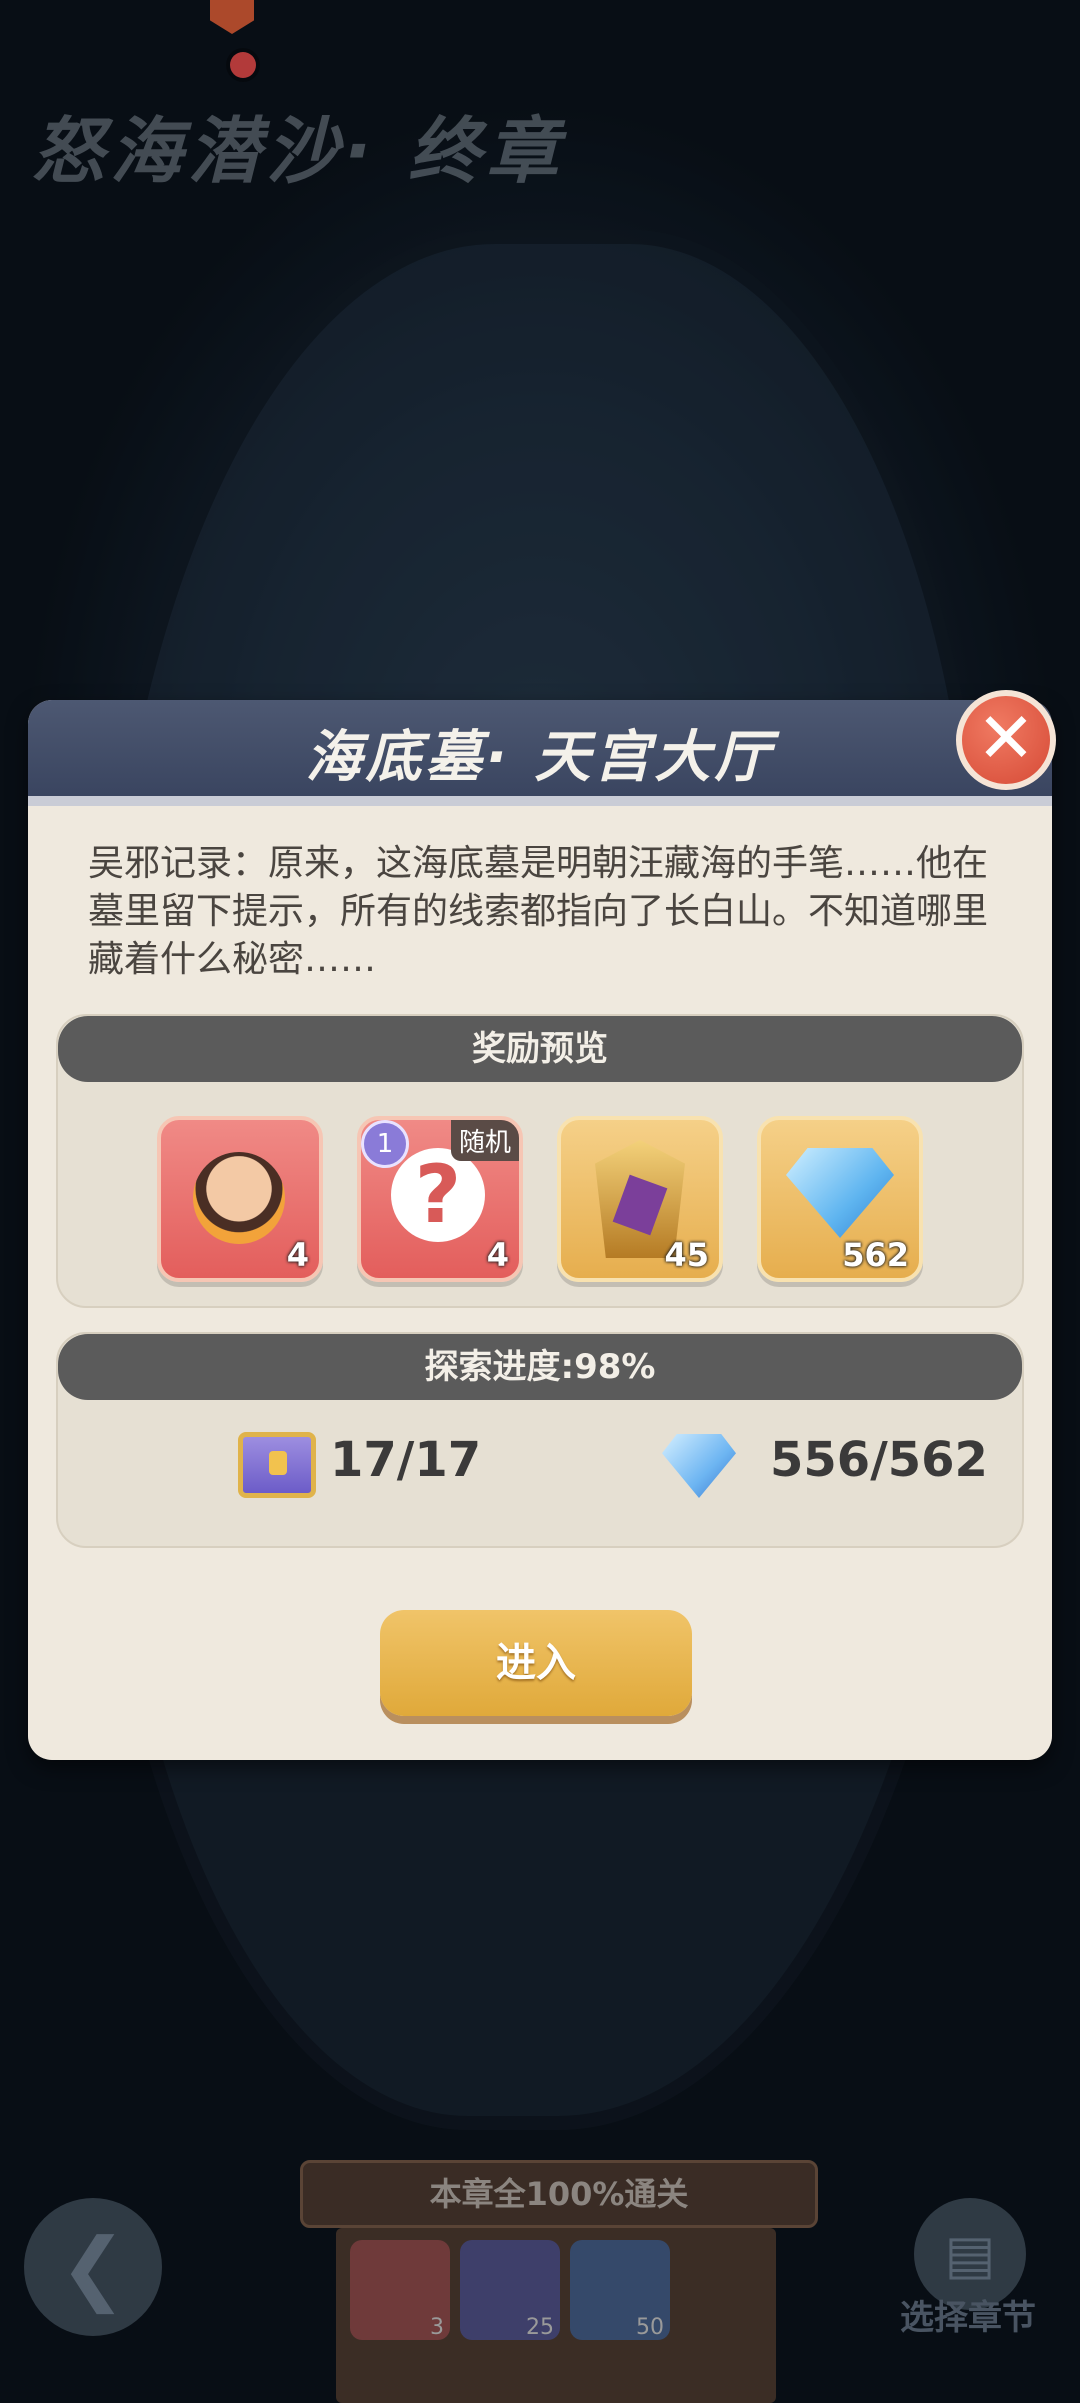  I want to click on reward-preview-panel: 奖励预览 4 ? 1 随机 4 45 562, so click(540, 1161).